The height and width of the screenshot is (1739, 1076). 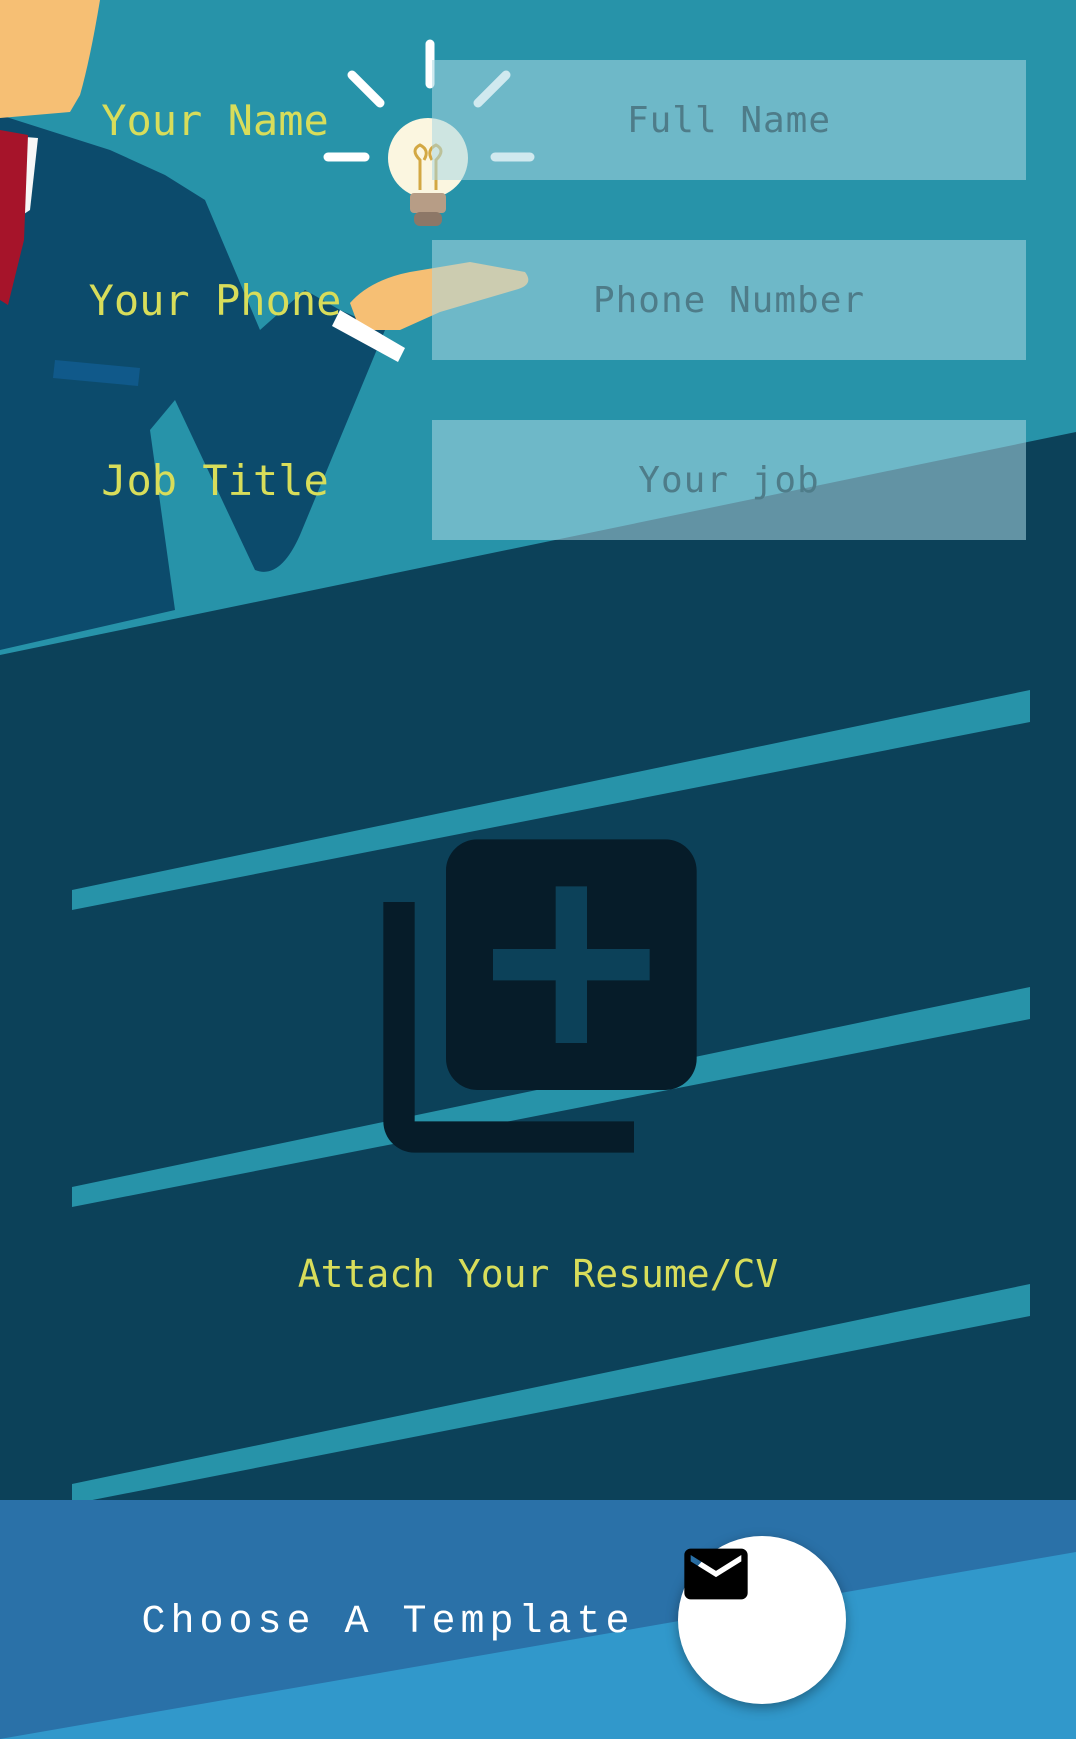 What do you see at coordinates (215, 120) in the screenshot?
I see `name-label: Your Name` at bounding box center [215, 120].